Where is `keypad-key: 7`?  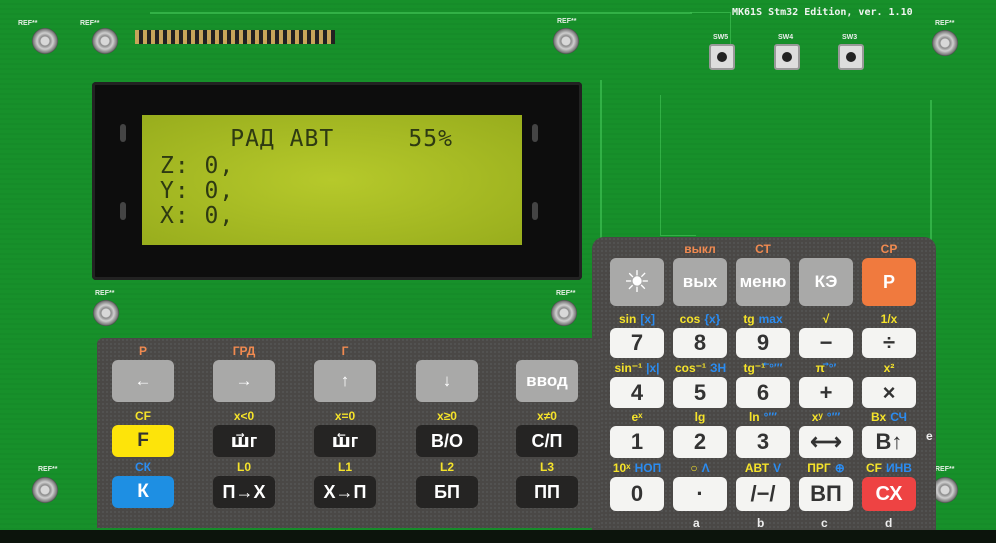 keypad-key: 7 is located at coordinates (637, 343).